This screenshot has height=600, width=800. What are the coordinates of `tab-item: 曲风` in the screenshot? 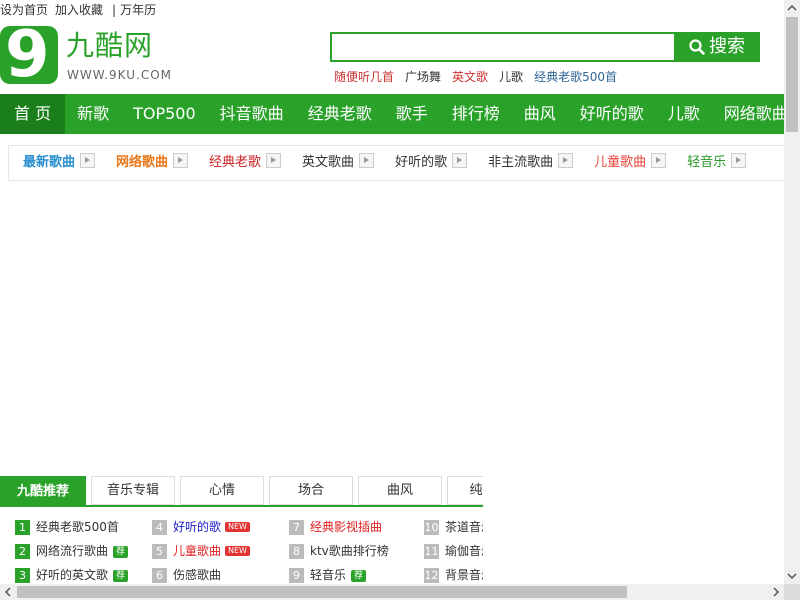 It's located at (400, 490).